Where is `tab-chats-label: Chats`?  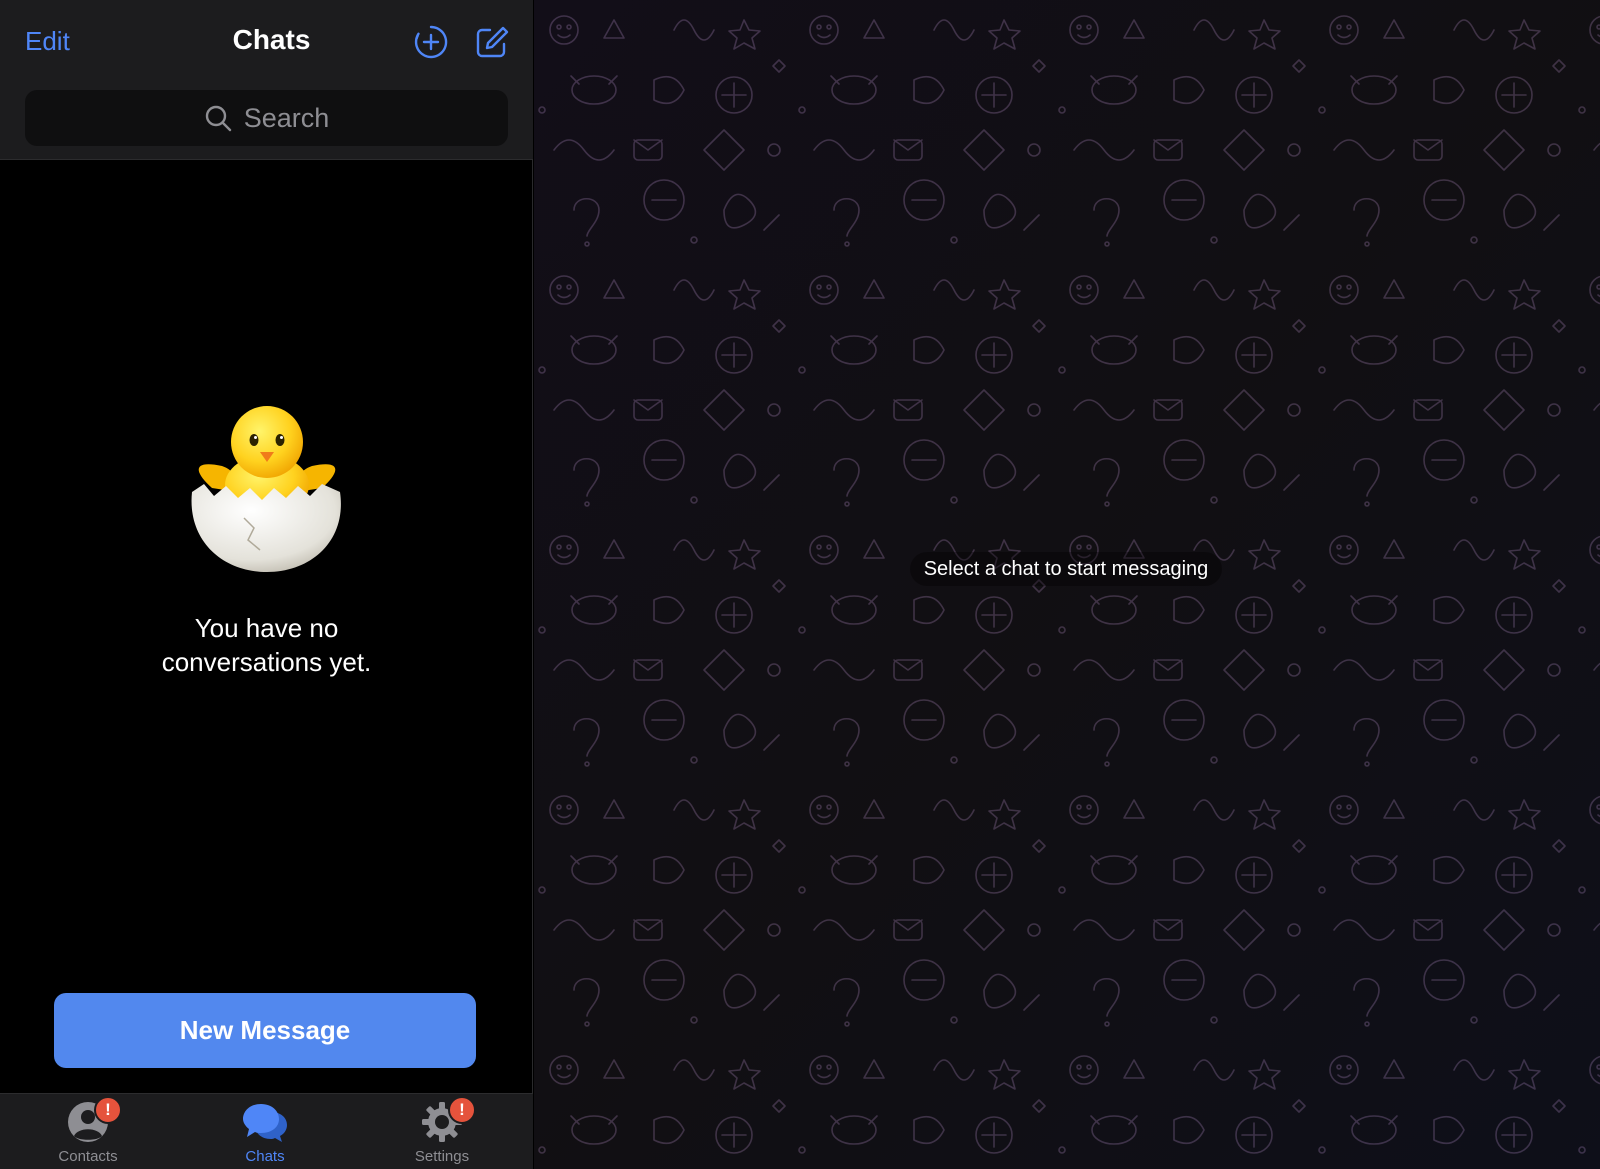 tab-chats-label: Chats is located at coordinates (265, 1156).